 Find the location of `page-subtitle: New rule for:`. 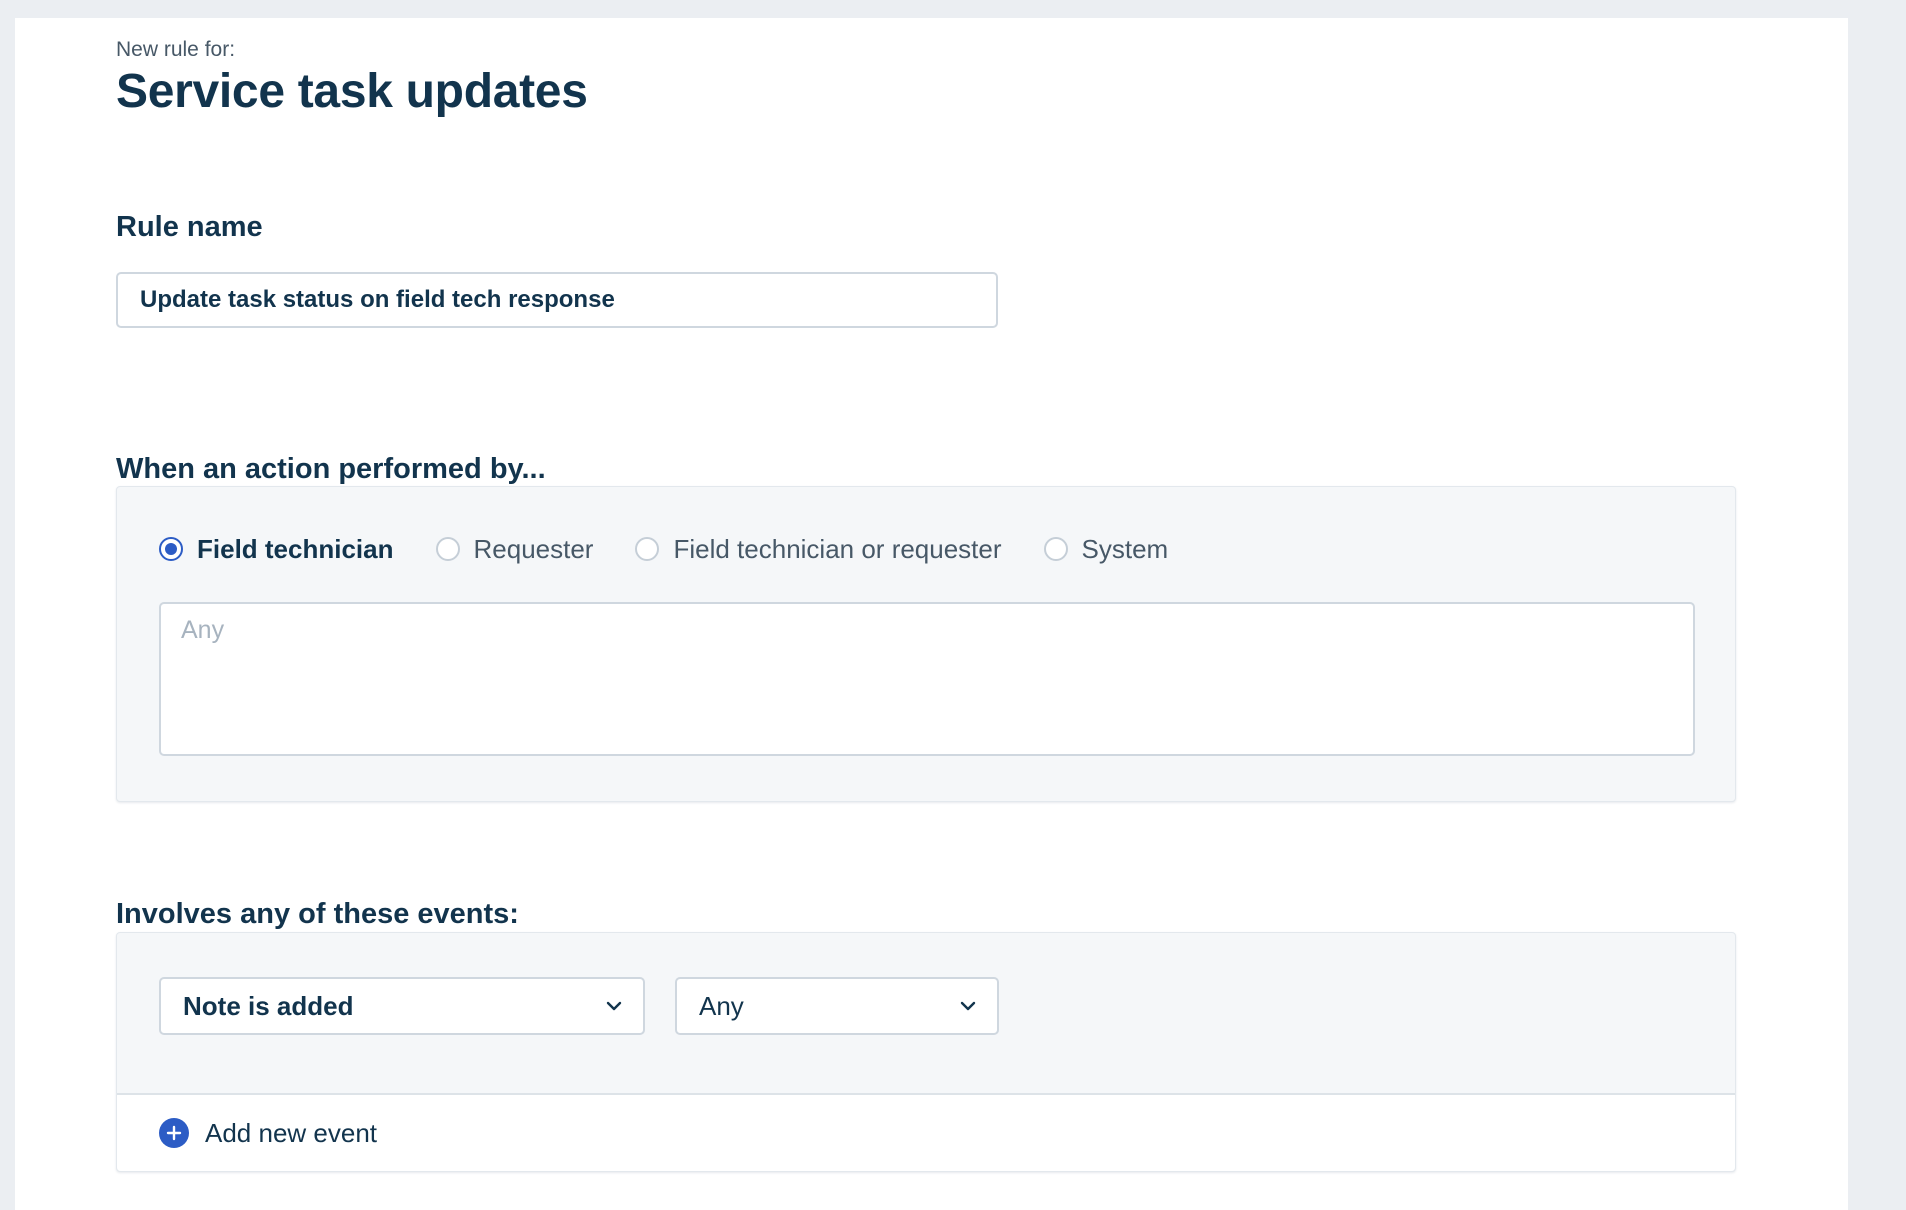

page-subtitle: New rule for: is located at coordinates (176, 49).